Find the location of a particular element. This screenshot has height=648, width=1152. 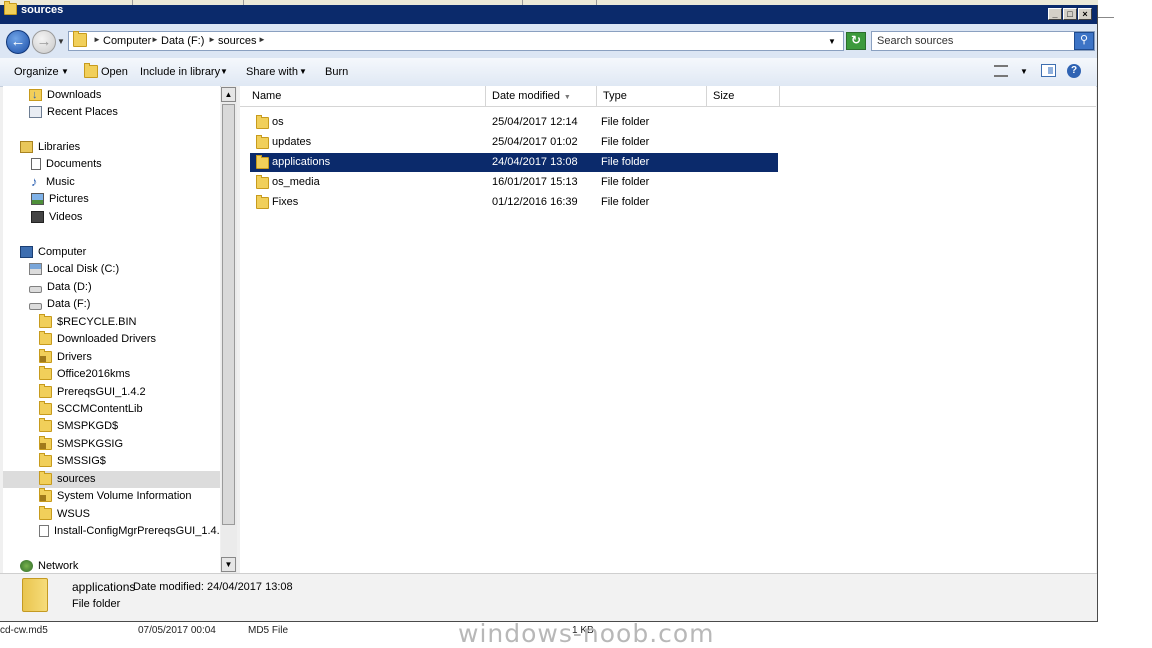

breadcrumb-data-f: Data (F:) is located at coordinates (182, 41).